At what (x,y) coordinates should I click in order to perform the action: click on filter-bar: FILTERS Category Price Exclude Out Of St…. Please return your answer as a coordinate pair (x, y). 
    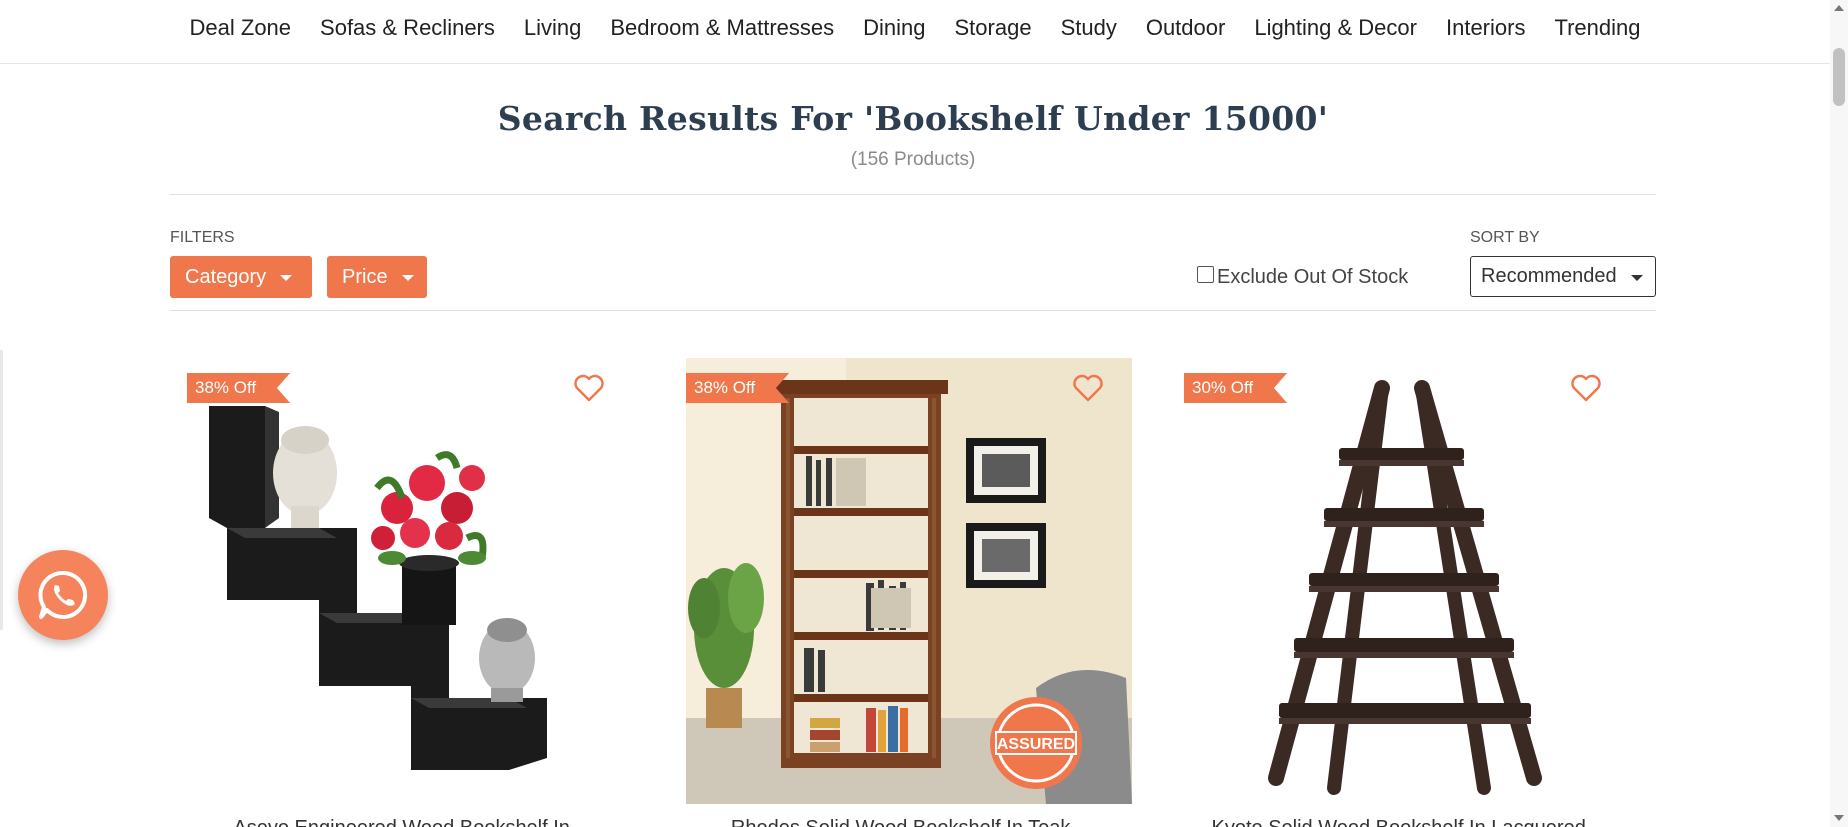
    Looking at the image, I should click on (913, 253).